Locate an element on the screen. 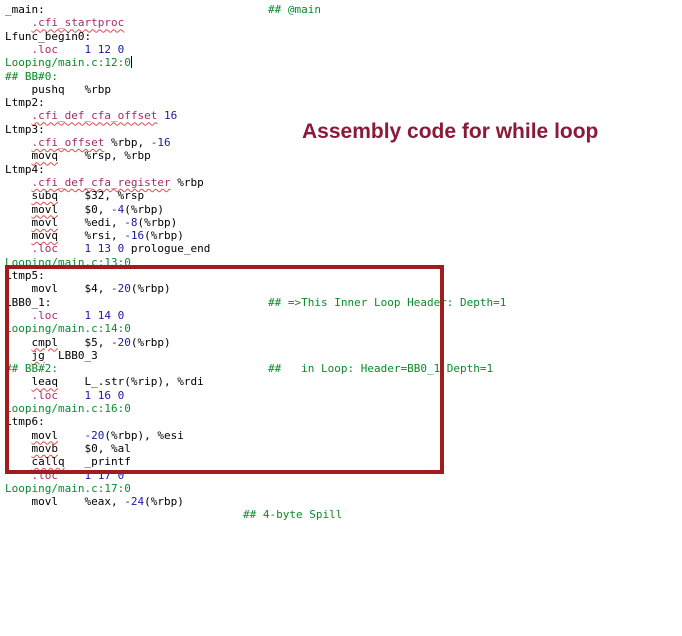 The width and height of the screenshot is (682, 636). code-line: .cfi_offset %rbp, -16 is located at coordinates (88, 143).